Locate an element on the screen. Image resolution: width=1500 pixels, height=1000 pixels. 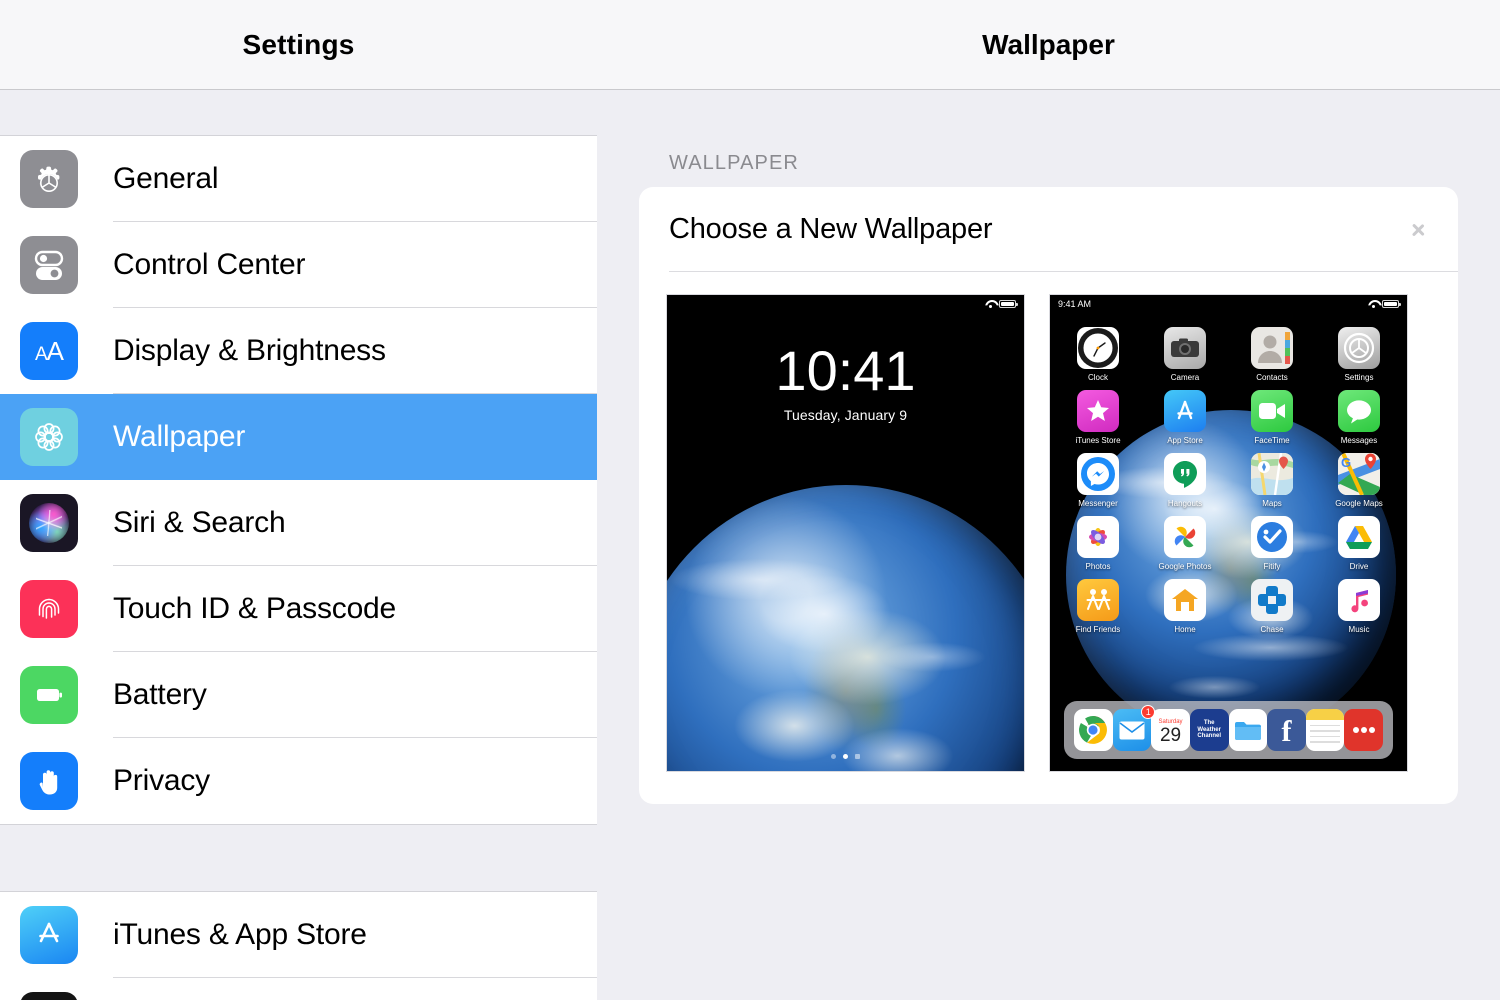
dock-app-chrome is located at coordinates (1093, 730).